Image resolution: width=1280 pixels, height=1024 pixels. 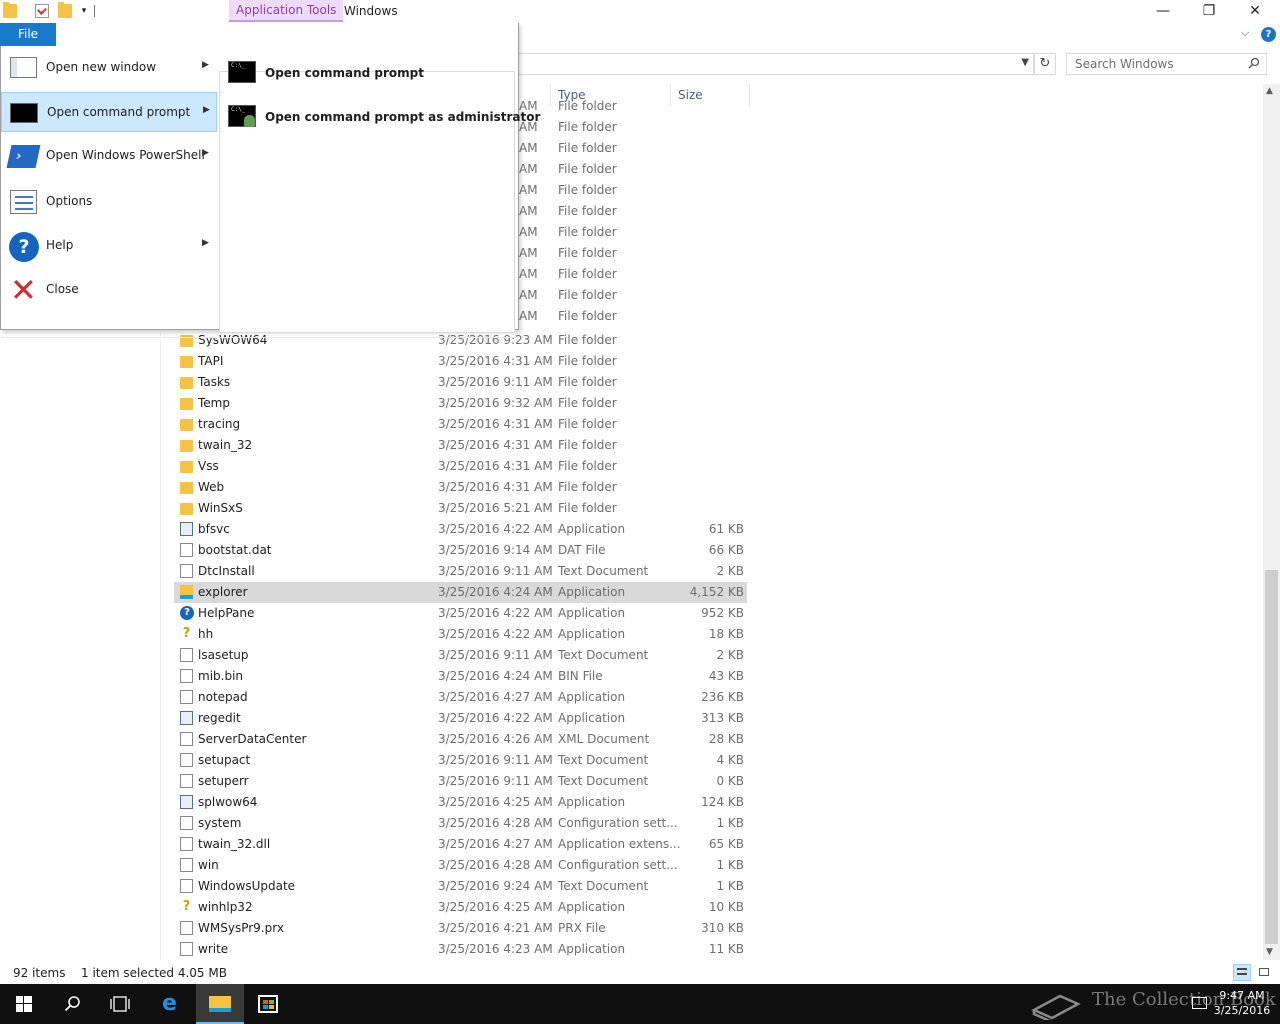 I want to click on file-date-cell: 3/25/2016 4:26 AM, so click(x=495, y=739).